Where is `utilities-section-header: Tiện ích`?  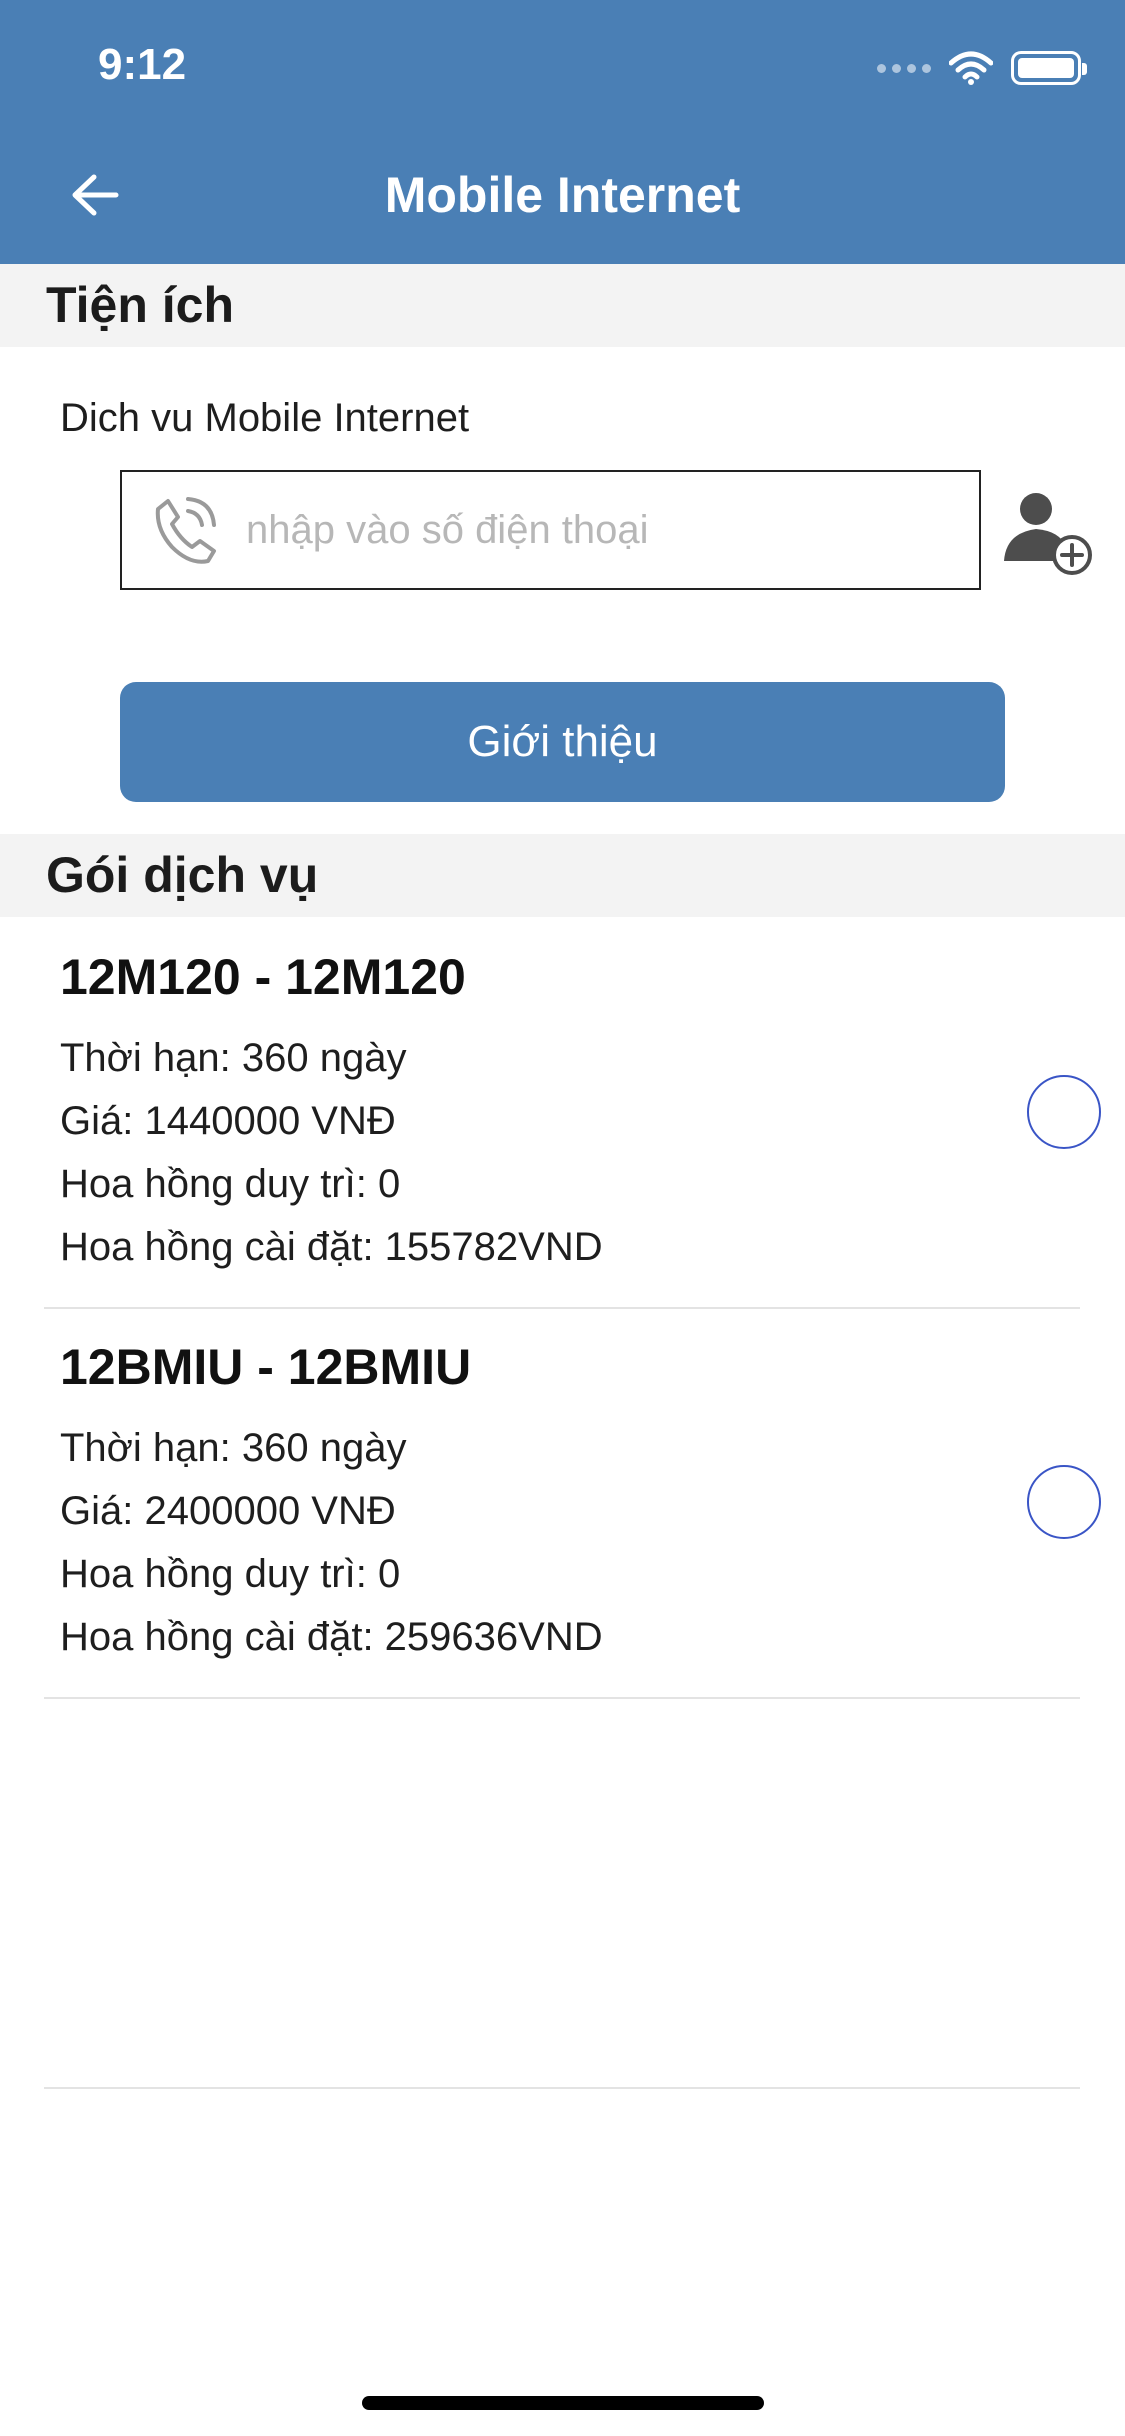 utilities-section-header: Tiện ích is located at coordinates (562, 305).